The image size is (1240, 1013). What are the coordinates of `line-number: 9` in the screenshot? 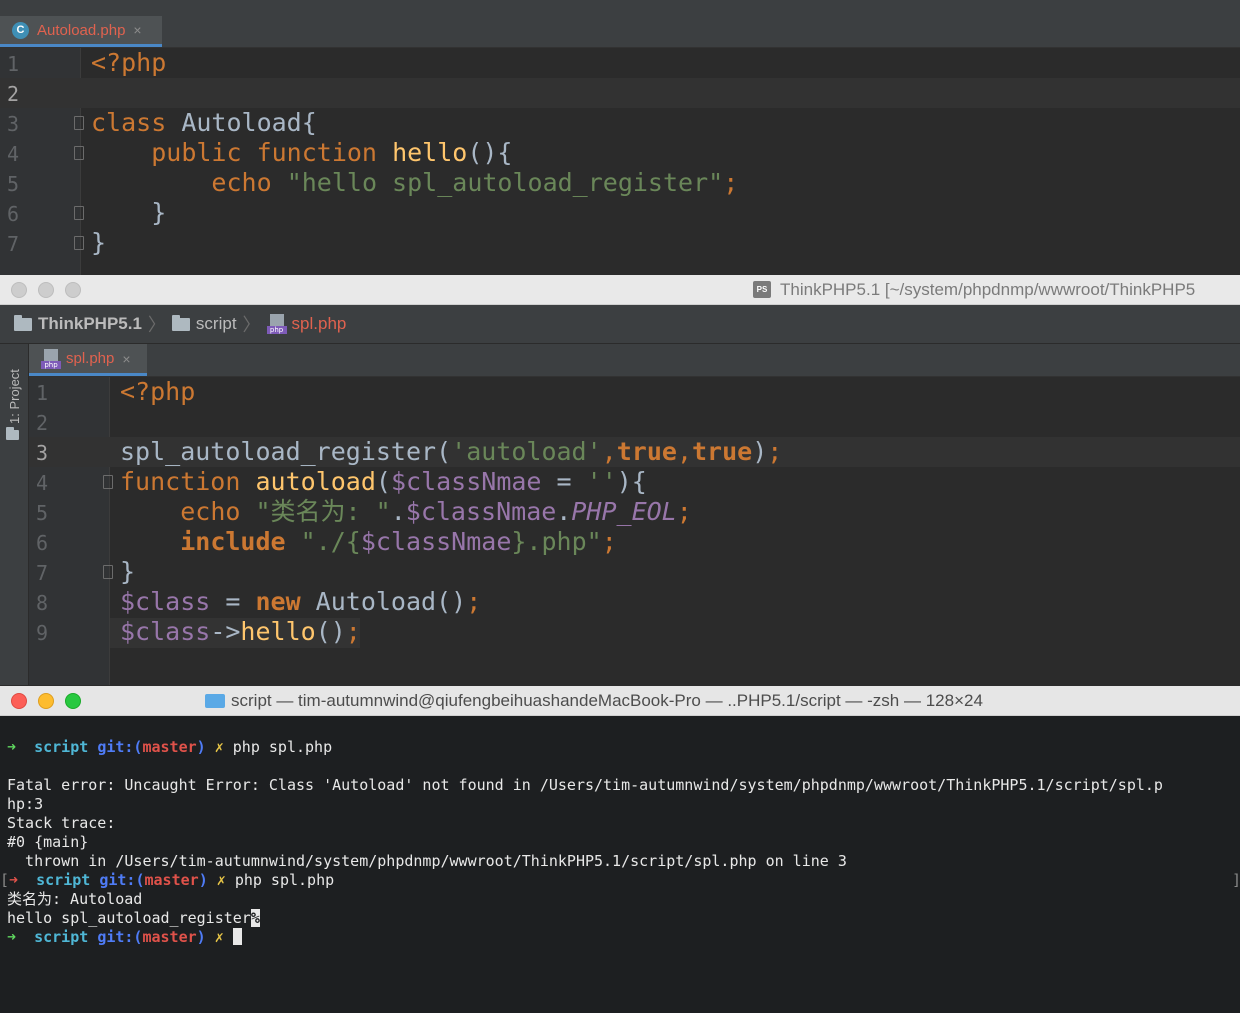 It's located at (42, 633).